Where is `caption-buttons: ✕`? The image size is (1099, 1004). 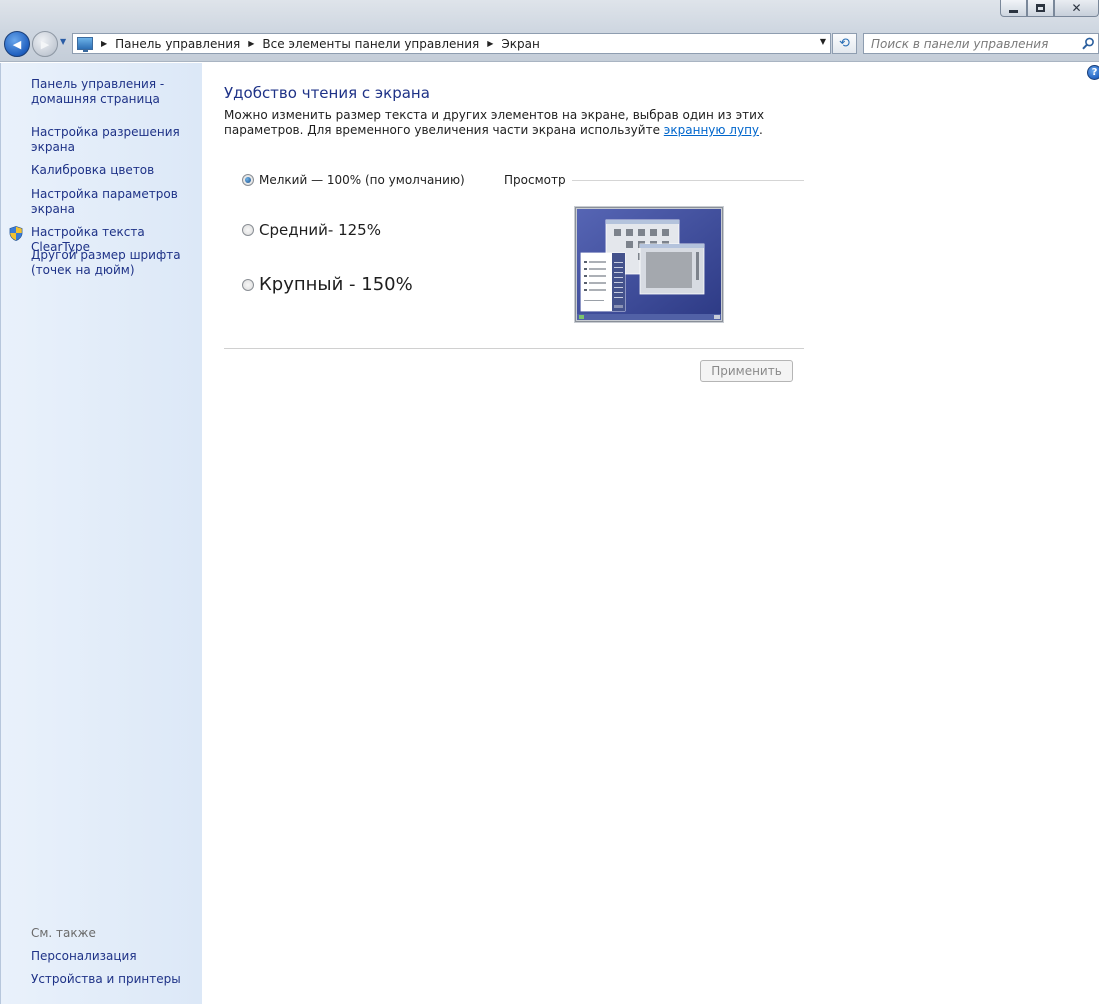
caption-buttons: ✕ is located at coordinates (1049, 8).